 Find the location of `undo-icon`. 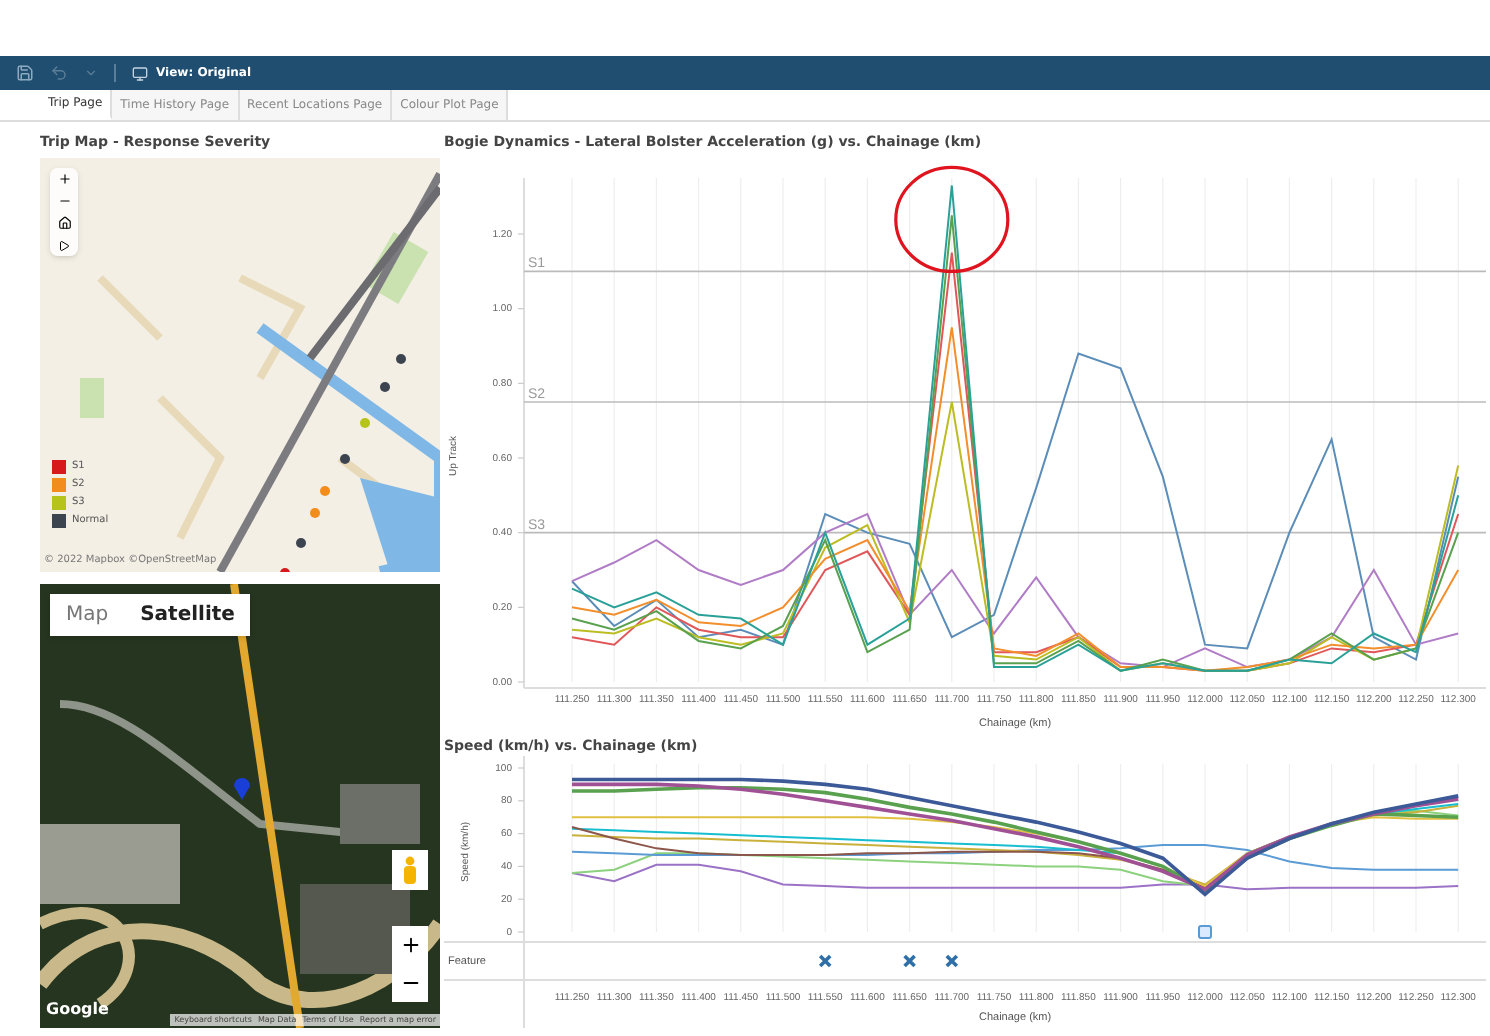

undo-icon is located at coordinates (59, 73).